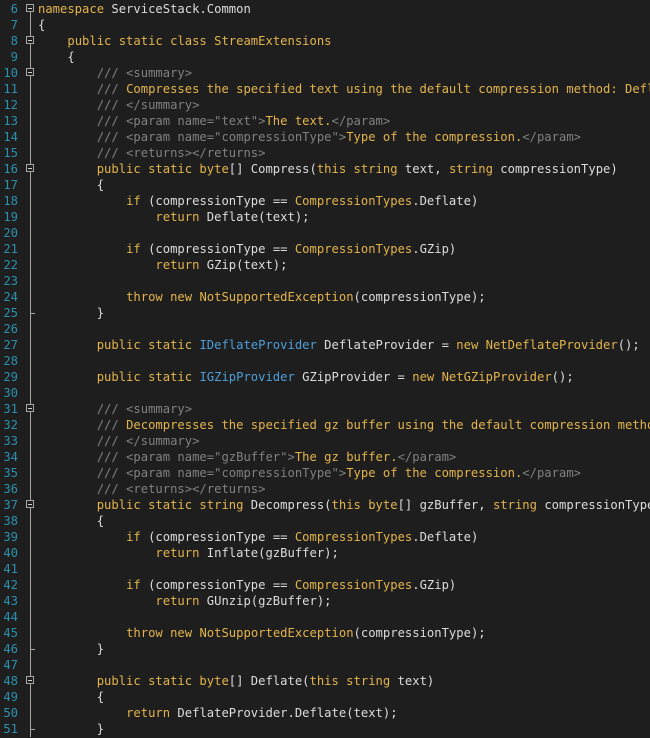  I want to click on code-line: 49 {, so click(325, 697).